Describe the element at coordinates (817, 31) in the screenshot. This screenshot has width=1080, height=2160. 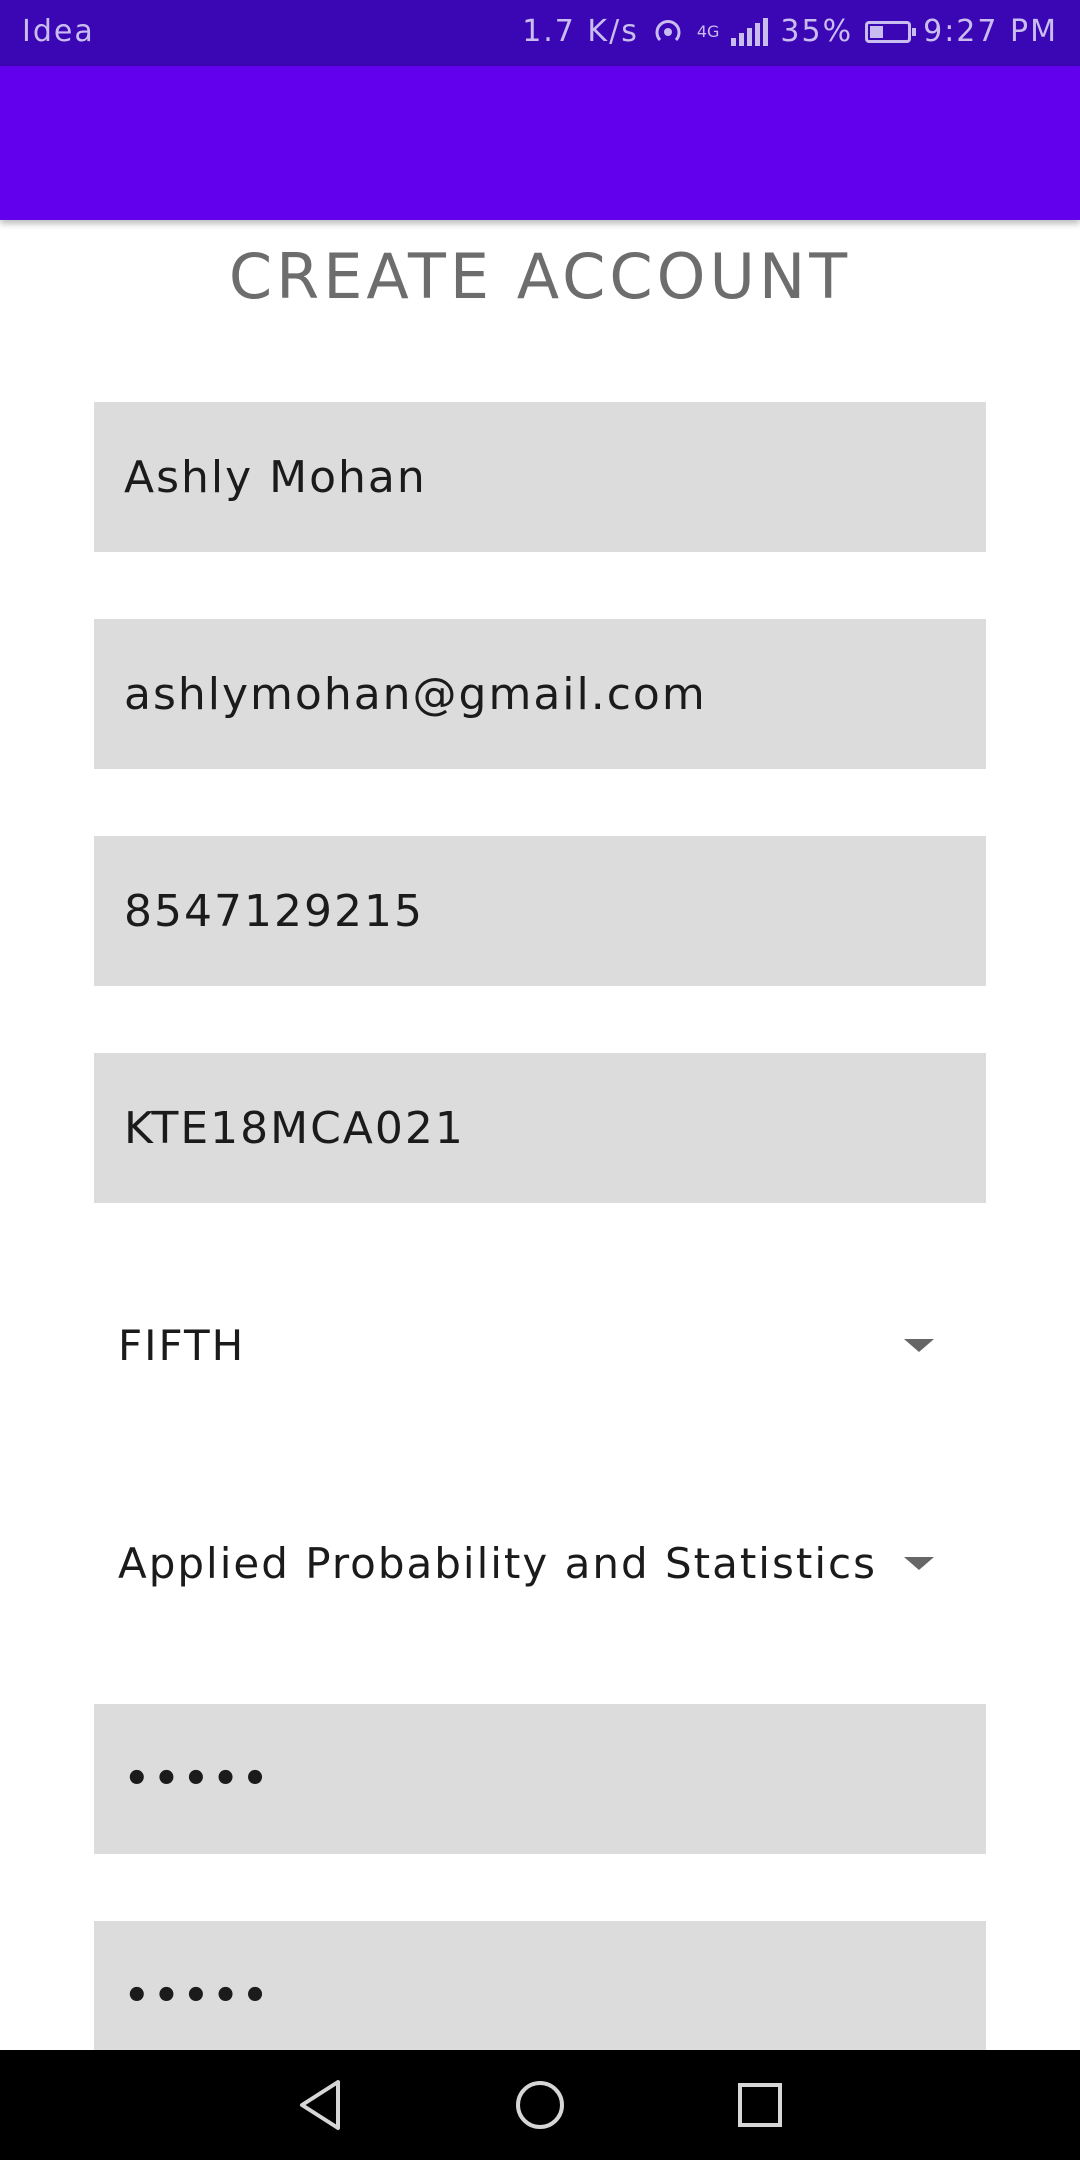
I see `battery-percent: 35%` at that location.